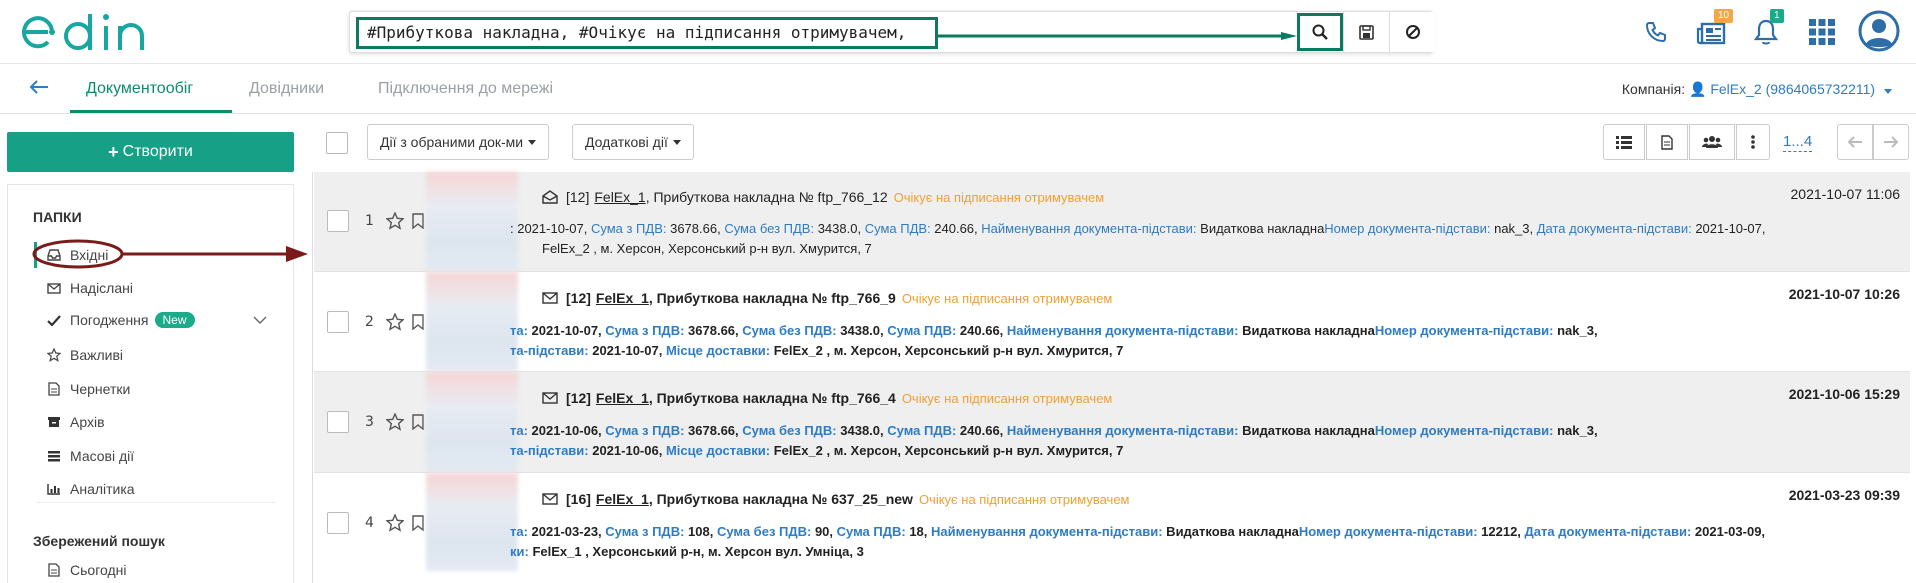 The image size is (1916, 583). What do you see at coordinates (150, 152) in the screenshot?
I see `create-button: + Створити` at bounding box center [150, 152].